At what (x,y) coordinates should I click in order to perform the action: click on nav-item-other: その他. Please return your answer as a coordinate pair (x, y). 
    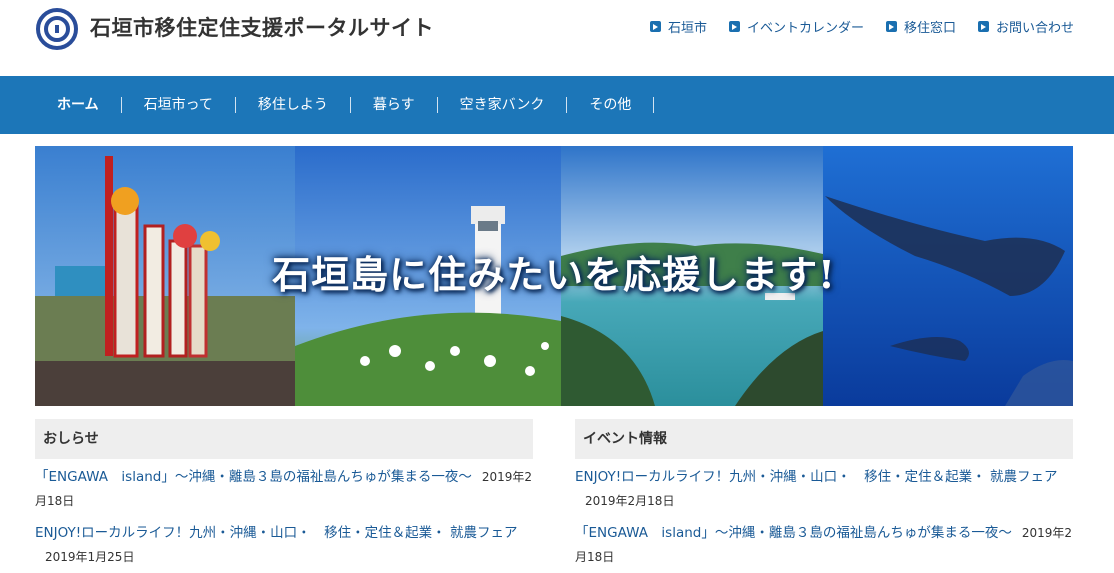
    Looking at the image, I should click on (611, 105).